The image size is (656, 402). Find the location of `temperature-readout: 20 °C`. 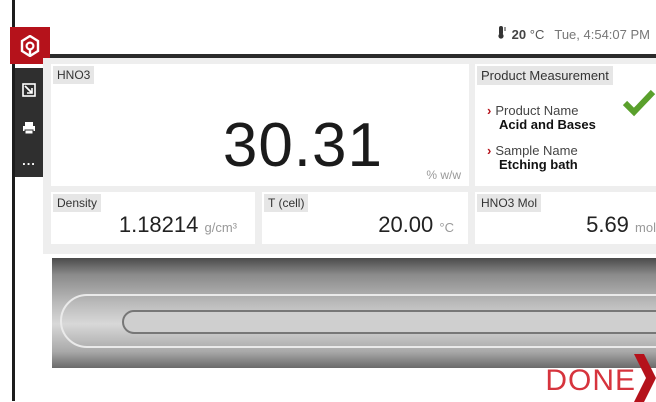

temperature-readout: 20 °C is located at coordinates (520, 34).